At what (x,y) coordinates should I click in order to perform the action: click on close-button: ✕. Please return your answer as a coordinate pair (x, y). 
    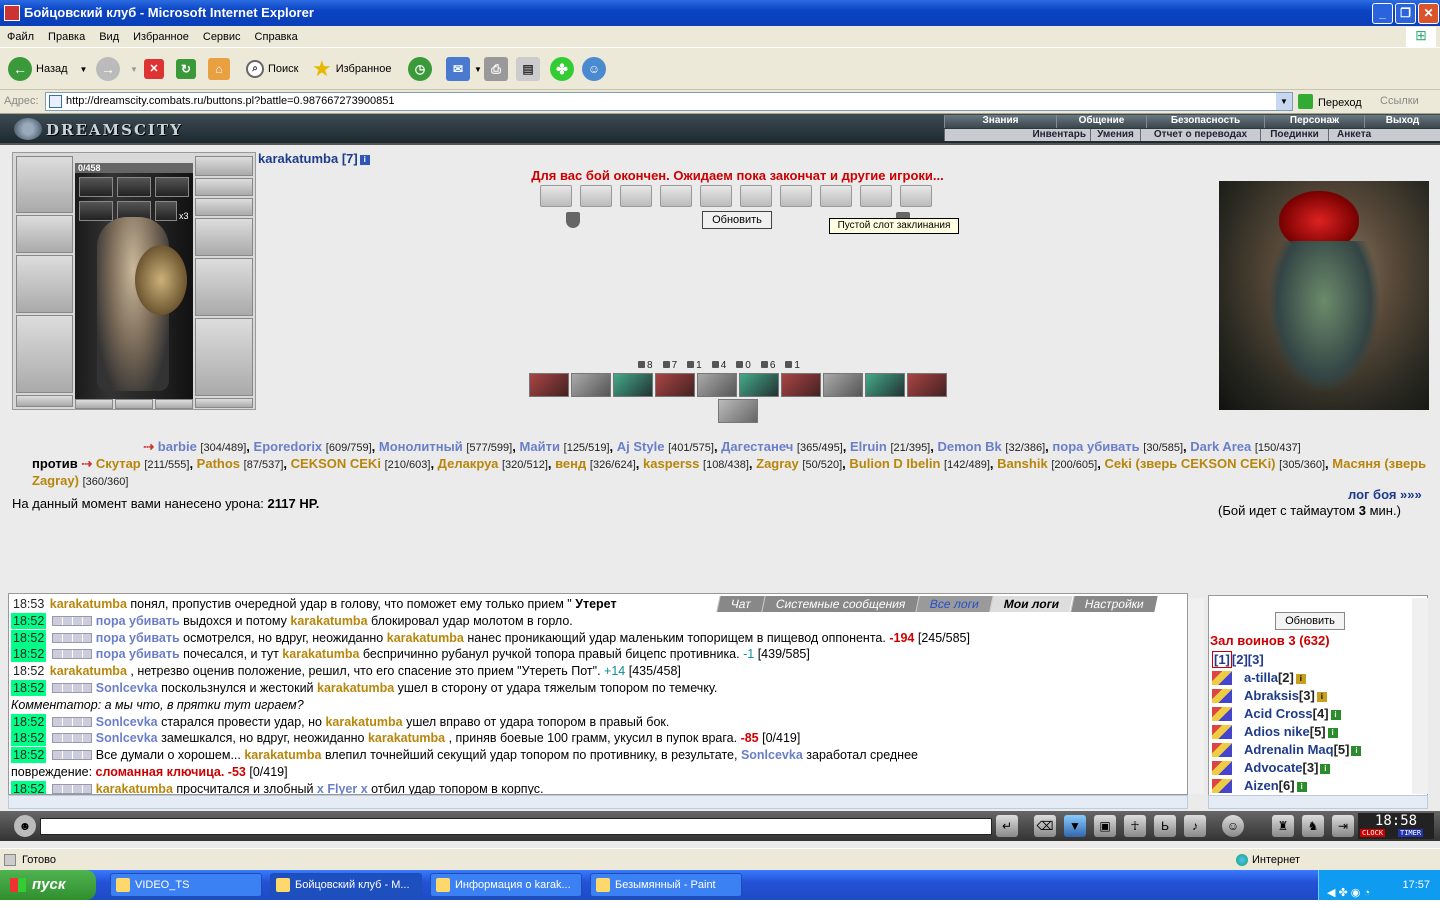
    Looking at the image, I should click on (1428, 13).